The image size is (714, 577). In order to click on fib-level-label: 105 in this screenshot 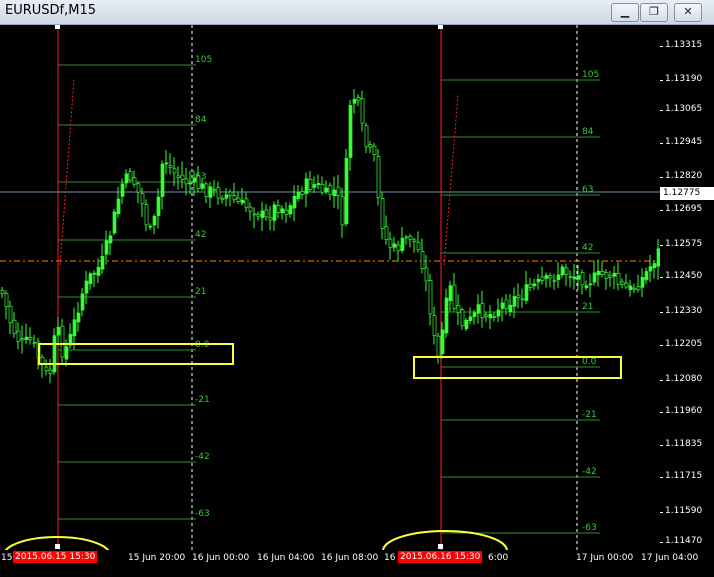, I will do `click(203, 60)`.